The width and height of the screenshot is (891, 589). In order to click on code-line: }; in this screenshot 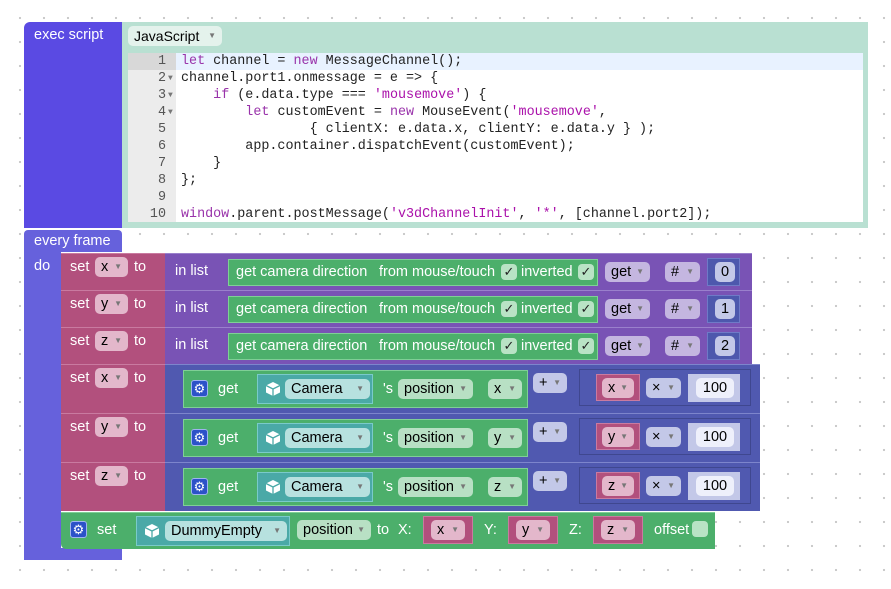, I will do `click(446, 180)`.